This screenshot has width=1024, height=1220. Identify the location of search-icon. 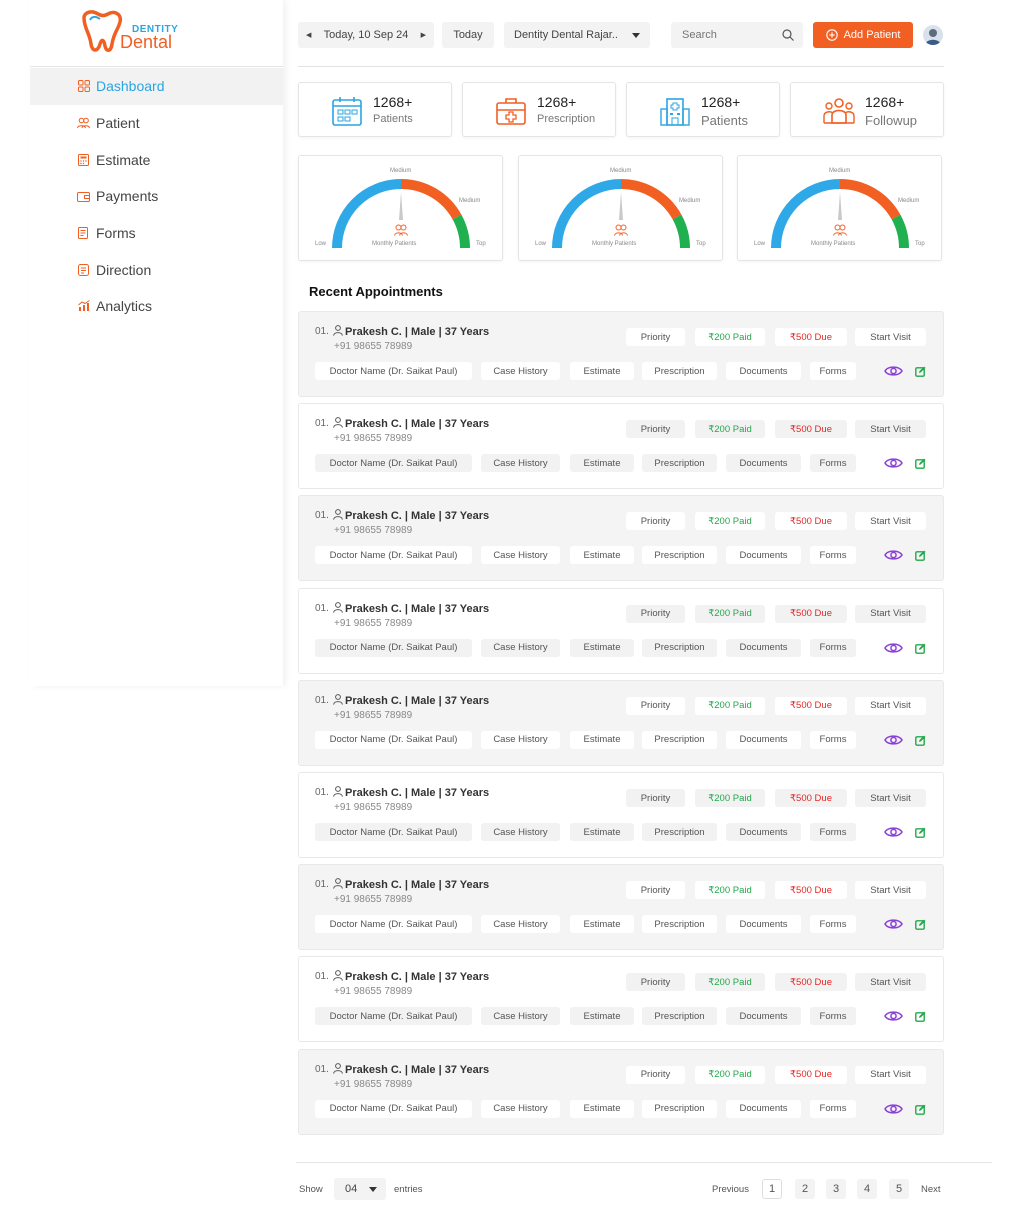
(788, 35).